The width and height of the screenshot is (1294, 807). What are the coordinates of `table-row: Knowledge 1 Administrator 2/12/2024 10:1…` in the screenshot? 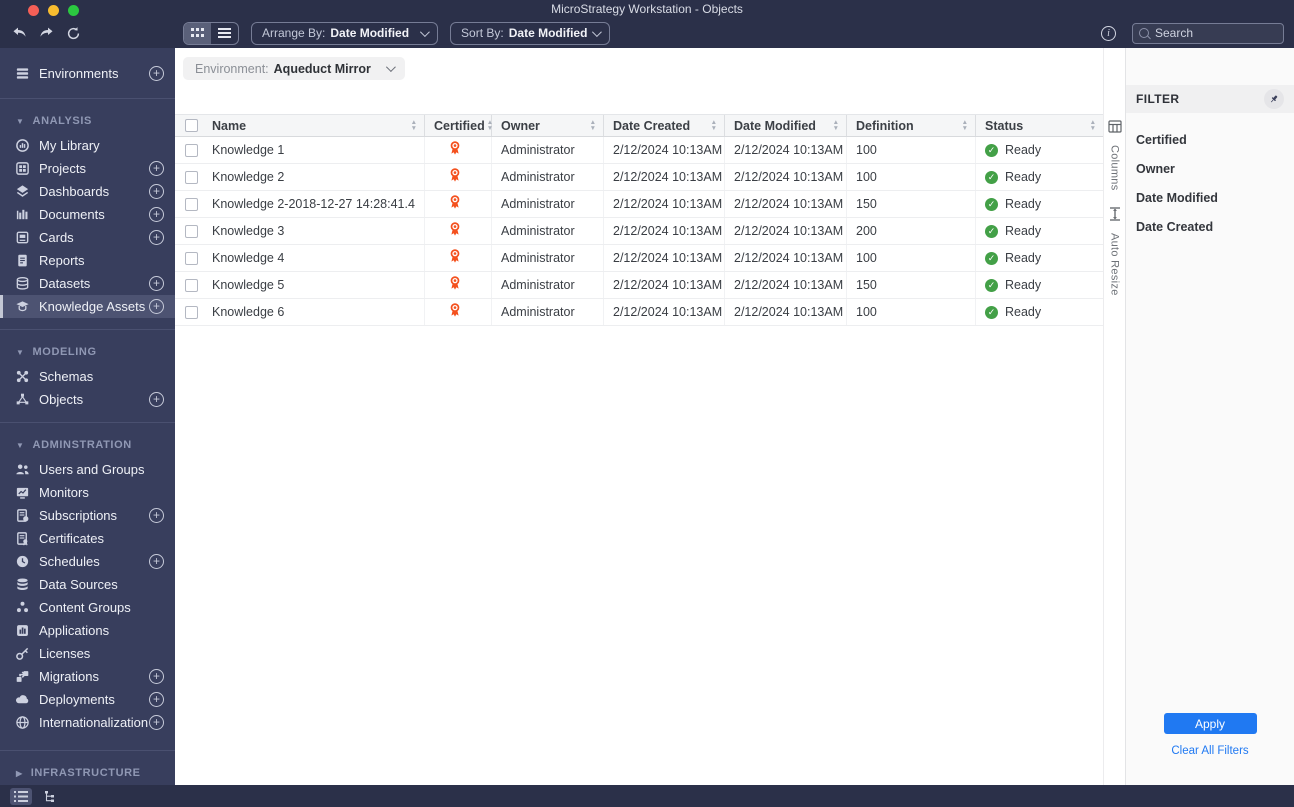 It's located at (639, 150).